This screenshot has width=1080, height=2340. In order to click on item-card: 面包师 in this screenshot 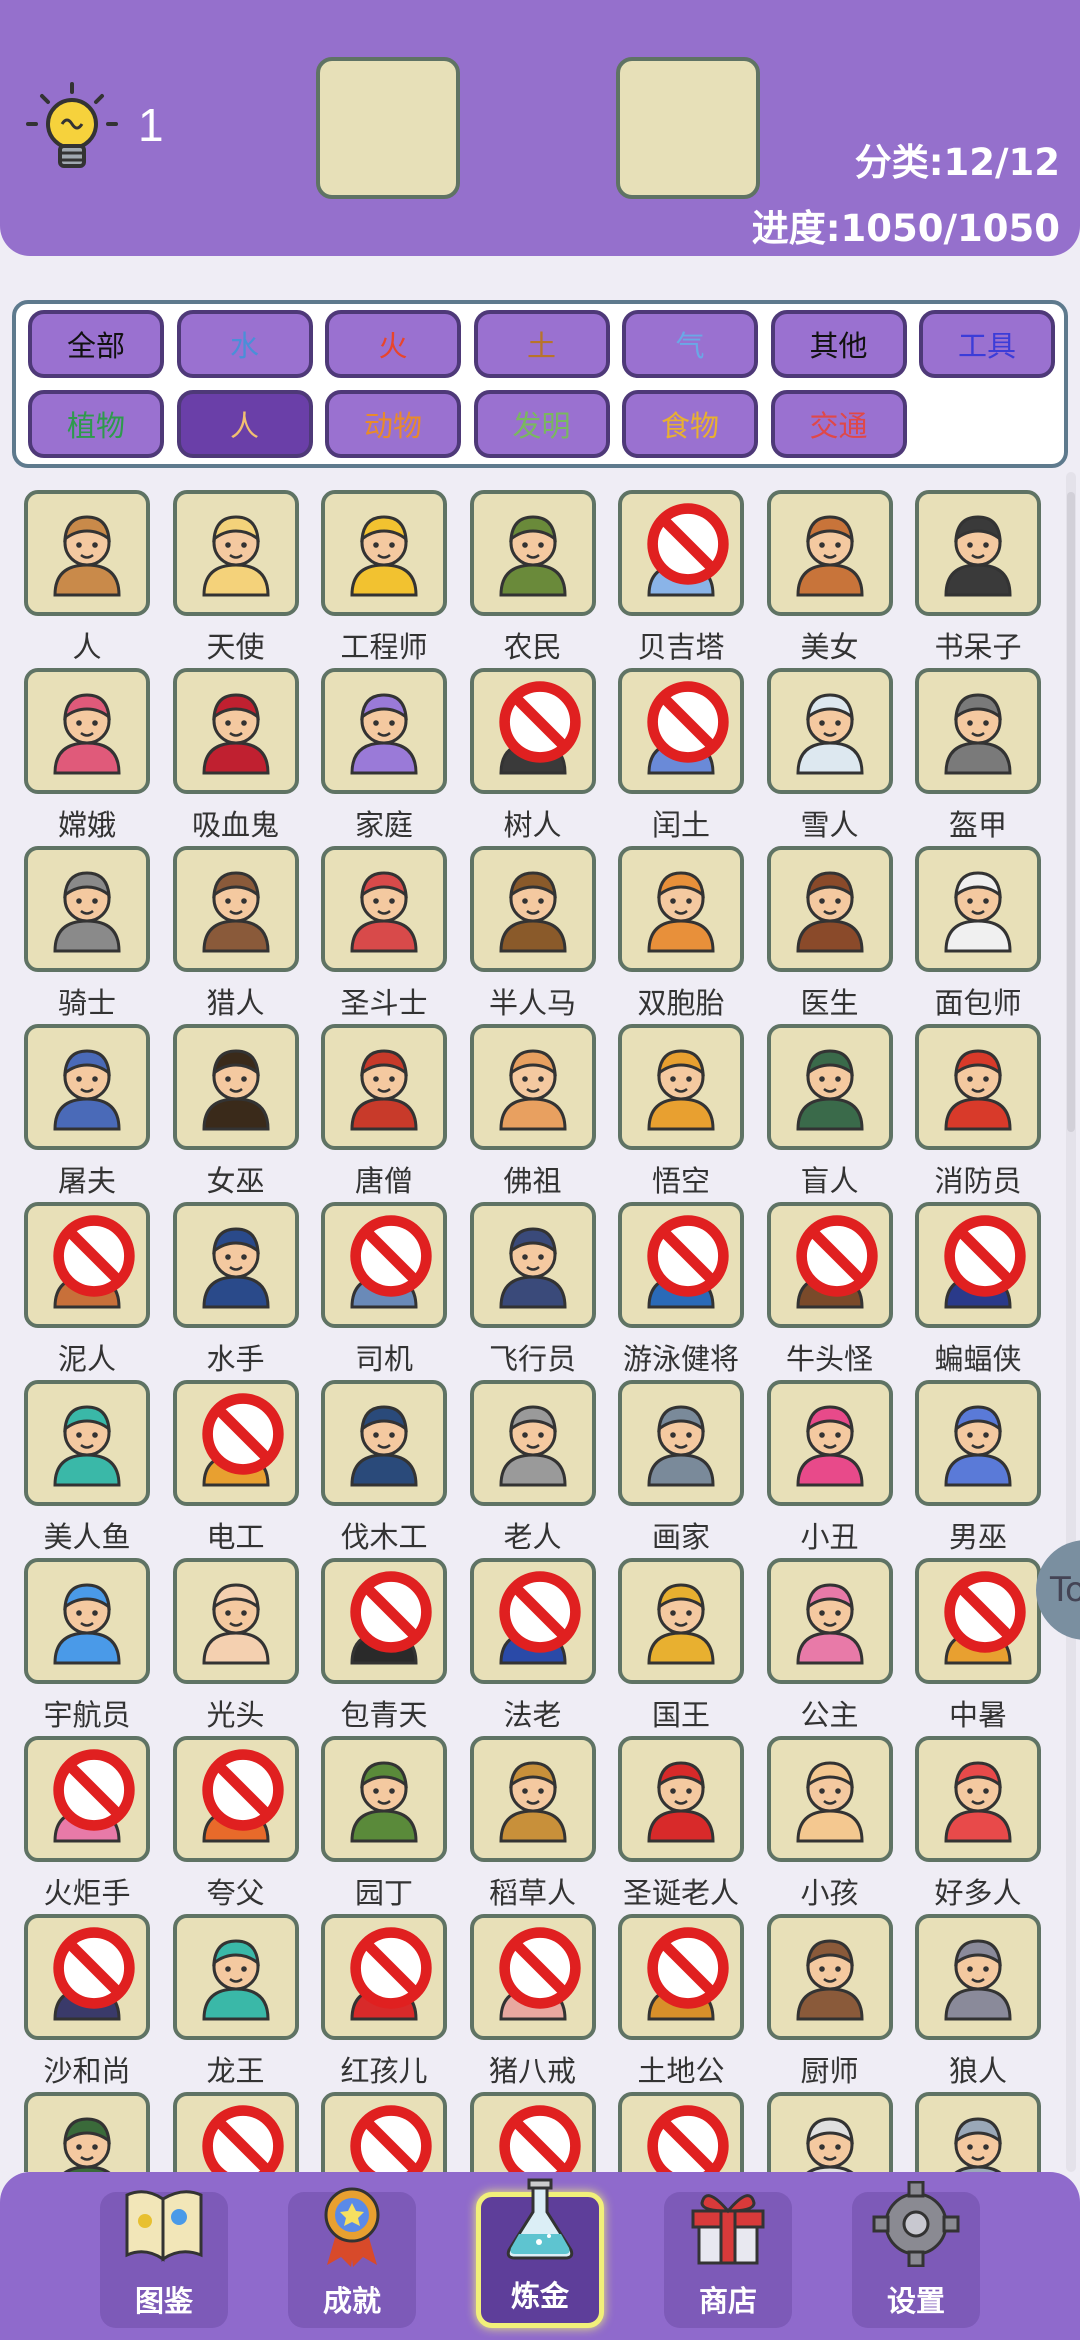, I will do `click(978, 934)`.